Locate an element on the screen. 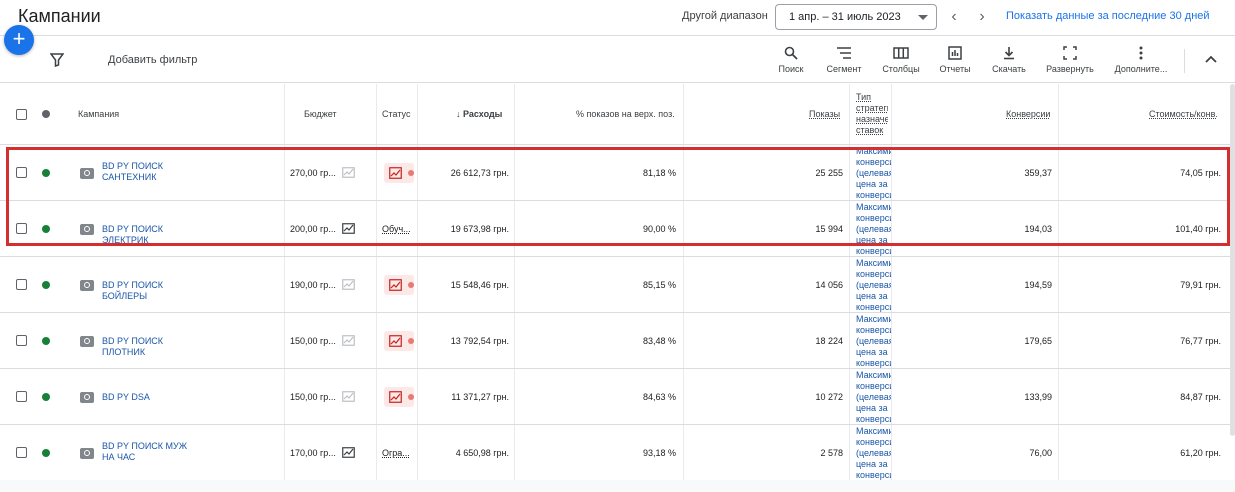 This screenshot has width=1235, height=492. add-filter-button: Добавить фильтр is located at coordinates (152, 60).